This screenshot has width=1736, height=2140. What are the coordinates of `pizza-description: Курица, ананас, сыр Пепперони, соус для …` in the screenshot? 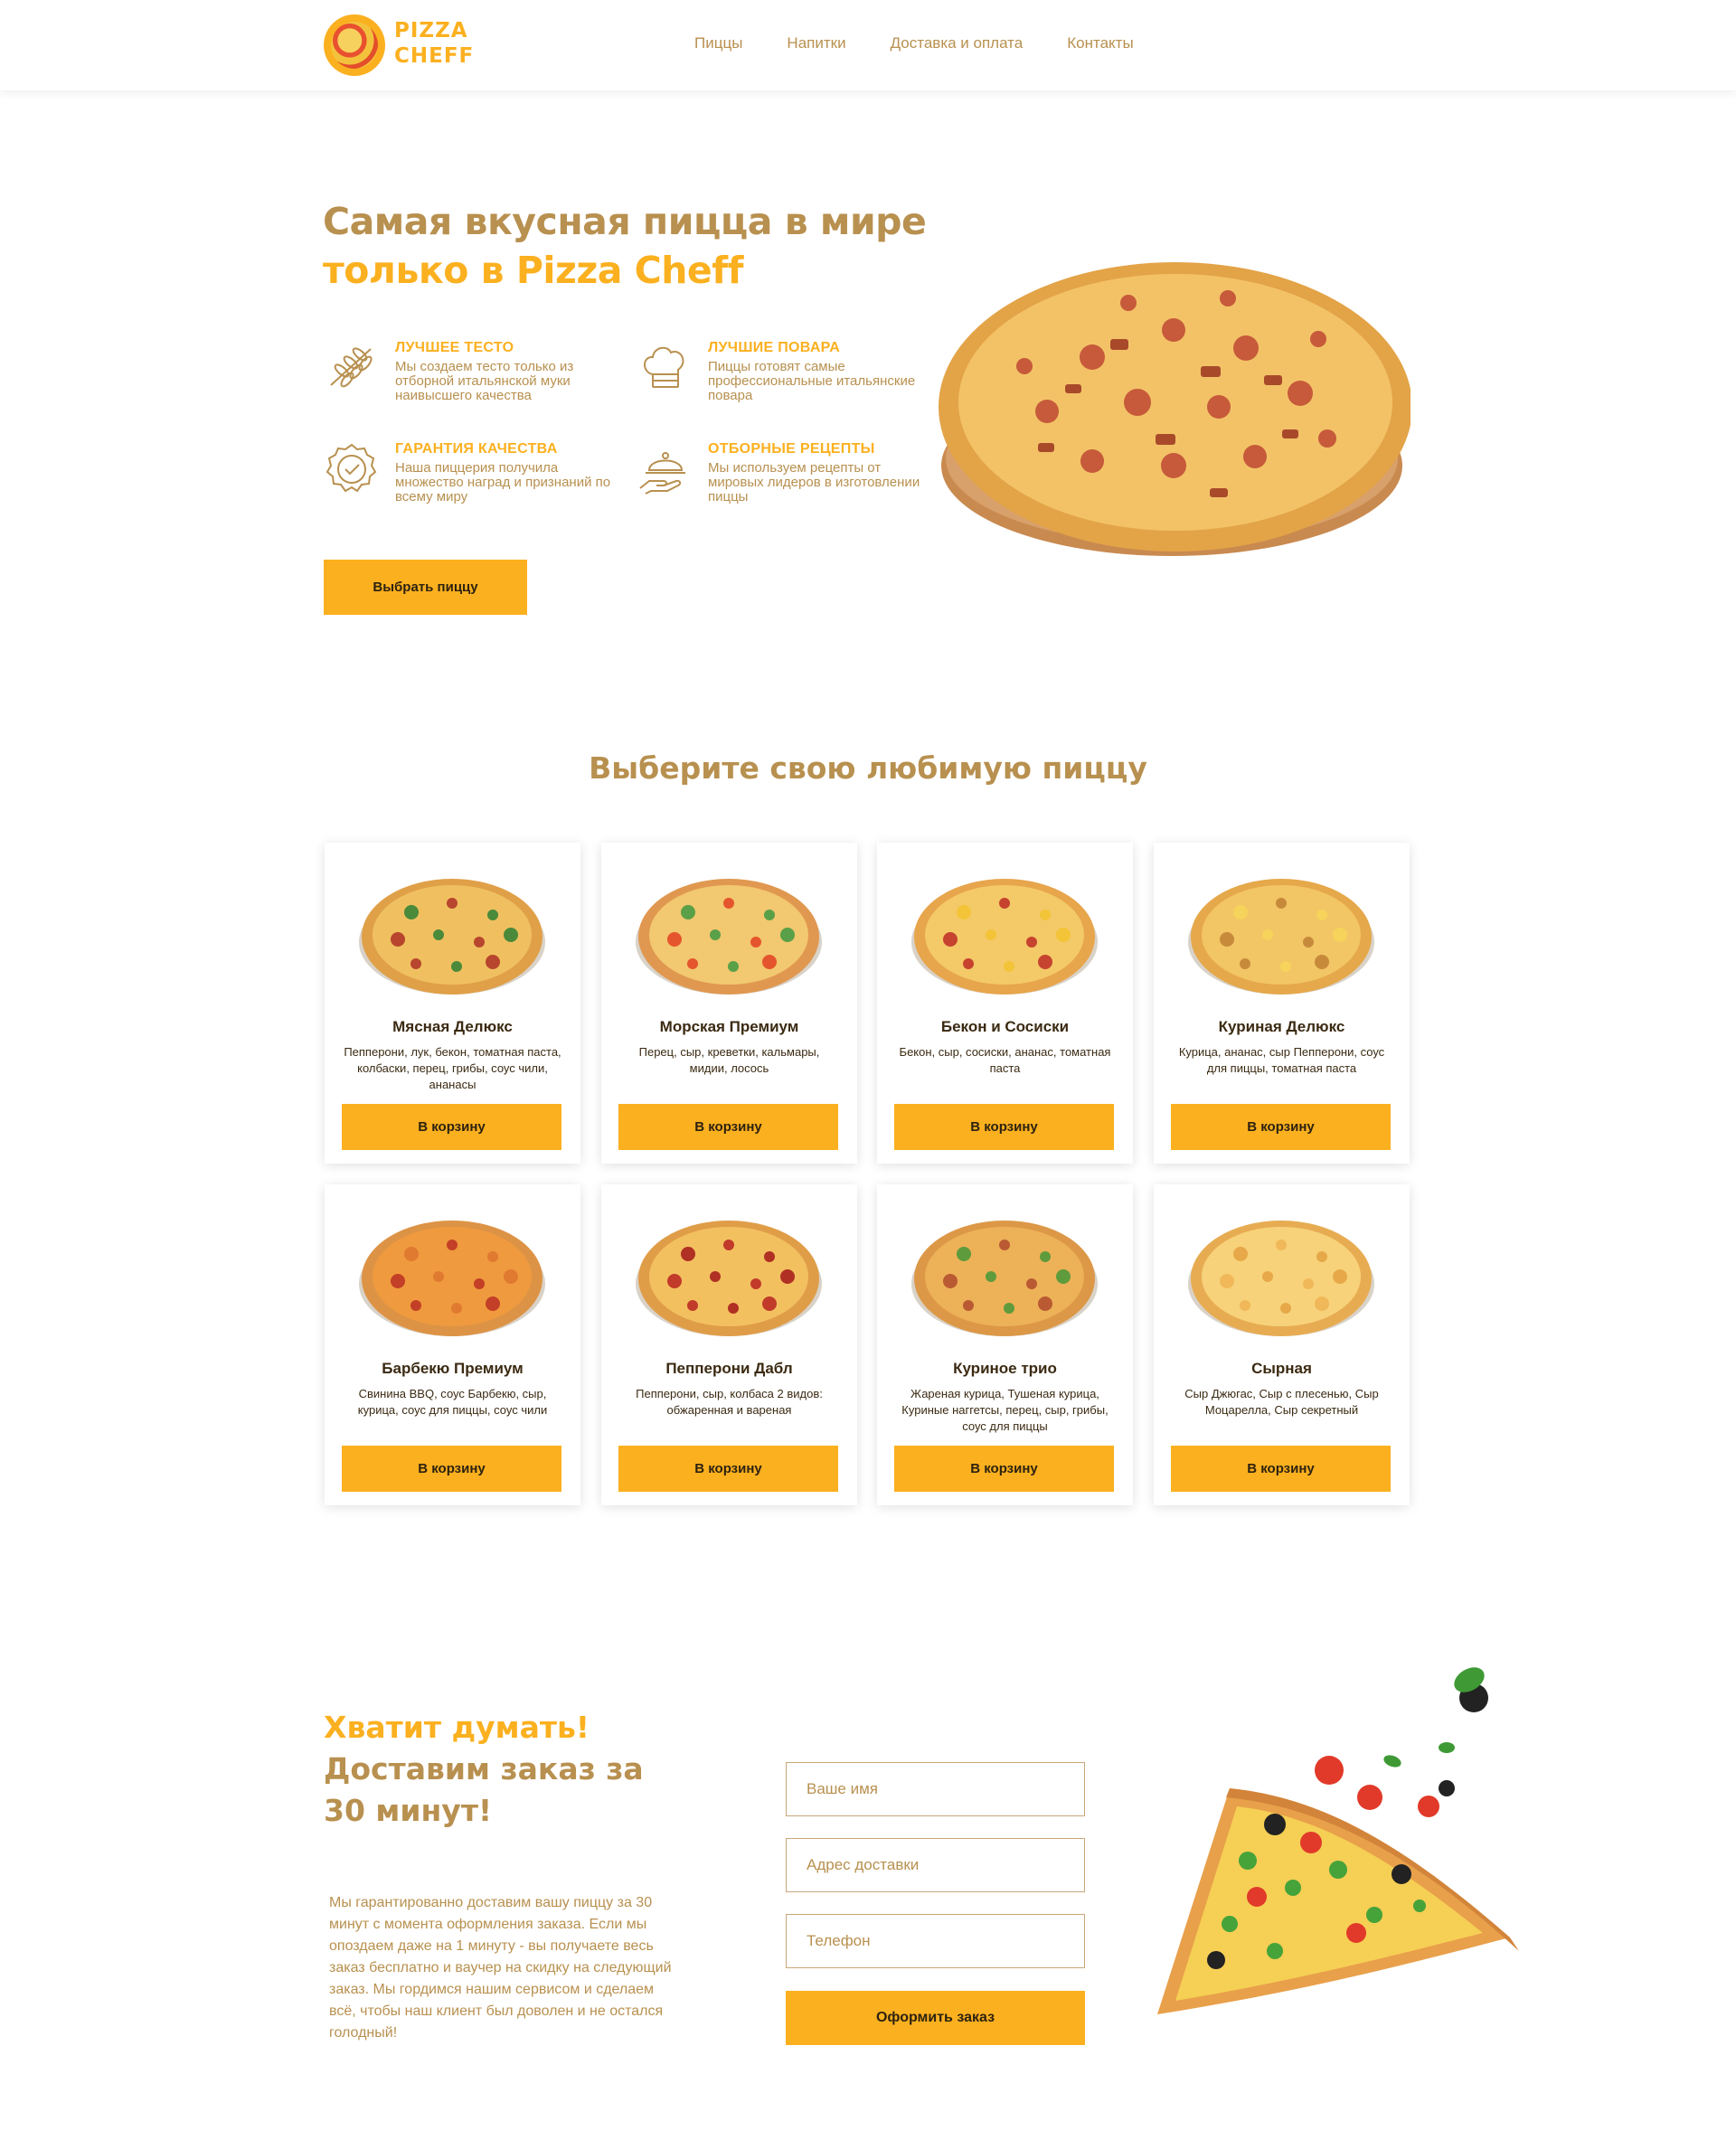 It's located at (1282, 1060).